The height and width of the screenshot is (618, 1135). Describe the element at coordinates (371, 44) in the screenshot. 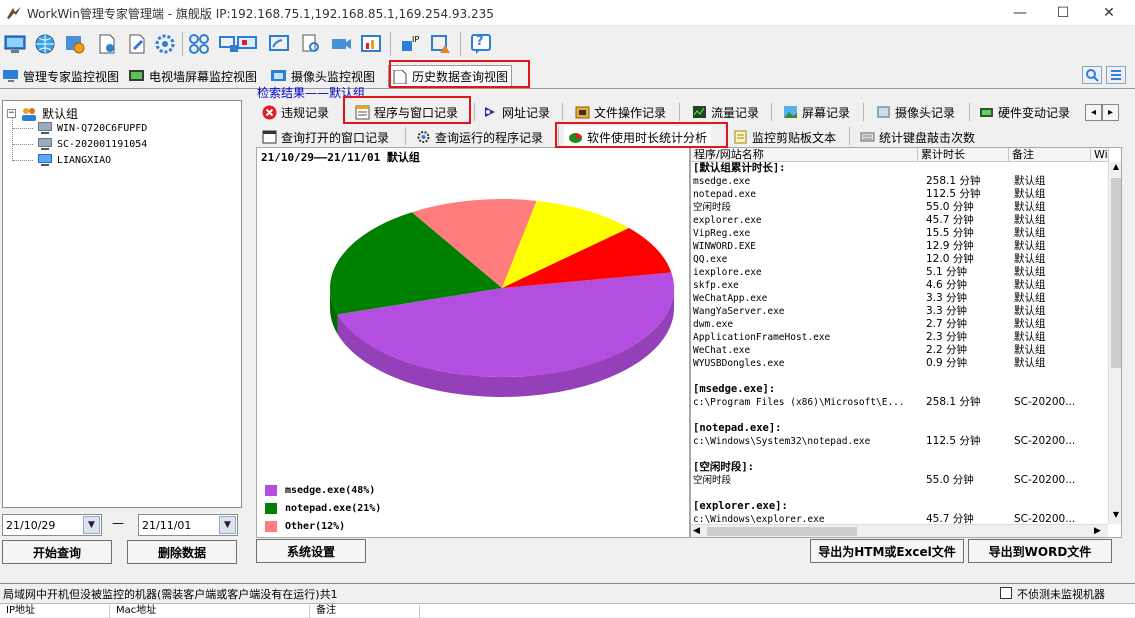

I see `chart-icon` at that location.